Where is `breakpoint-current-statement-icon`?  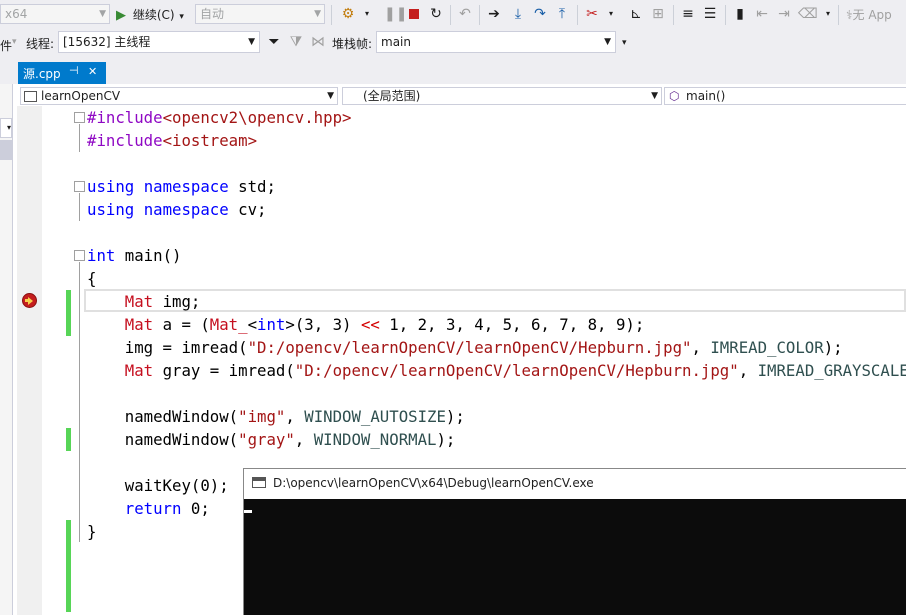
breakpoint-current-statement-icon is located at coordinates (29, 300).